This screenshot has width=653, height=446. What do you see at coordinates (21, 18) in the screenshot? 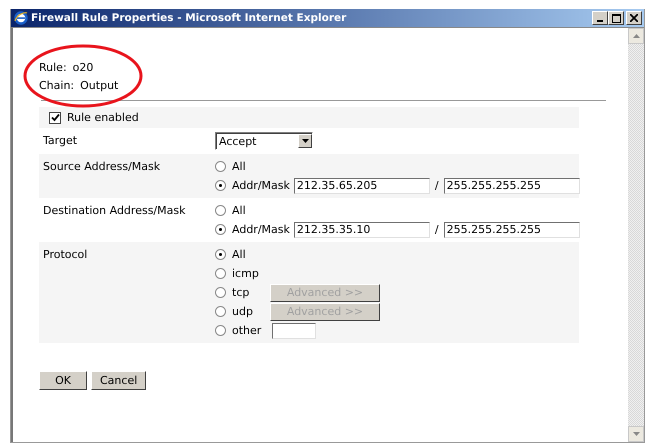
I see `browser-icon` at bounding box center [21, 18].